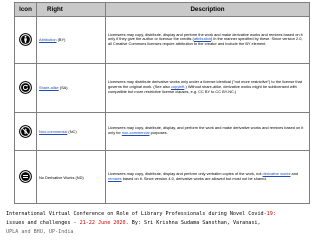  I want to click on footer-line-3: UPLA and BHU, UP-India, so click(40, 232).